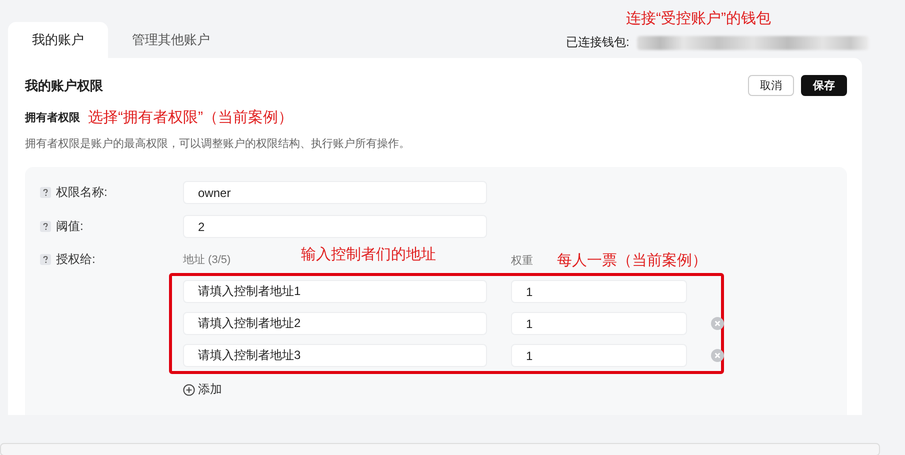 This screenshot has width=905, height=455. I want to click on address-field: 请填入控制者地址2, so click(335, 323).